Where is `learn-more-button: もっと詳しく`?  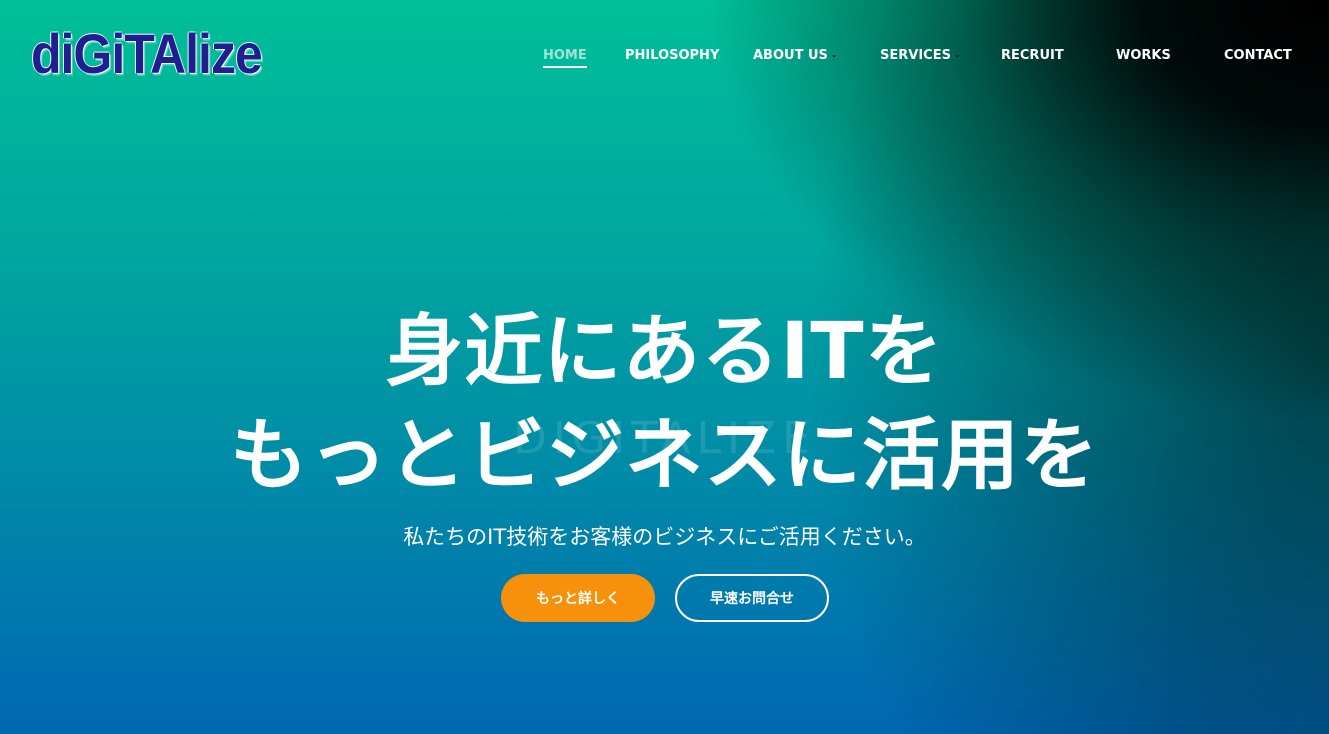 learn-more-button: もっと詳しく is located at coordinates (578, 598).